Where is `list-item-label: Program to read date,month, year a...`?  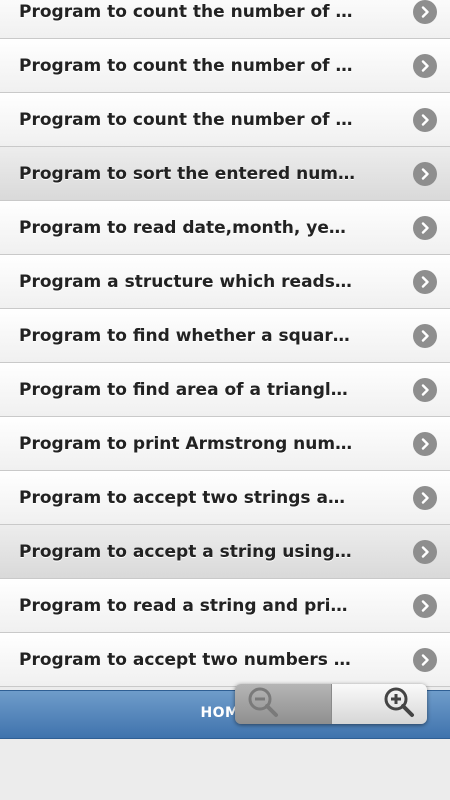 list-item-label: Program to read date,month, year a... is located at coordinates (188, 227).